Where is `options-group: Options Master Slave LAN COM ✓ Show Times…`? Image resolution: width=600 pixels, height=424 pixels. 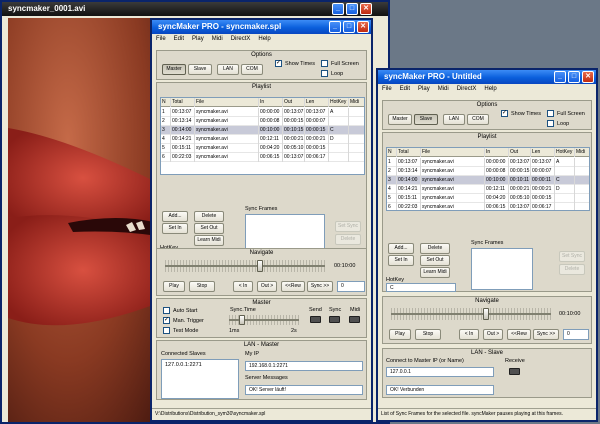
options-group: Options Master Slave LAN COM ✓ Show Times… is located at coordinates (261, 65).